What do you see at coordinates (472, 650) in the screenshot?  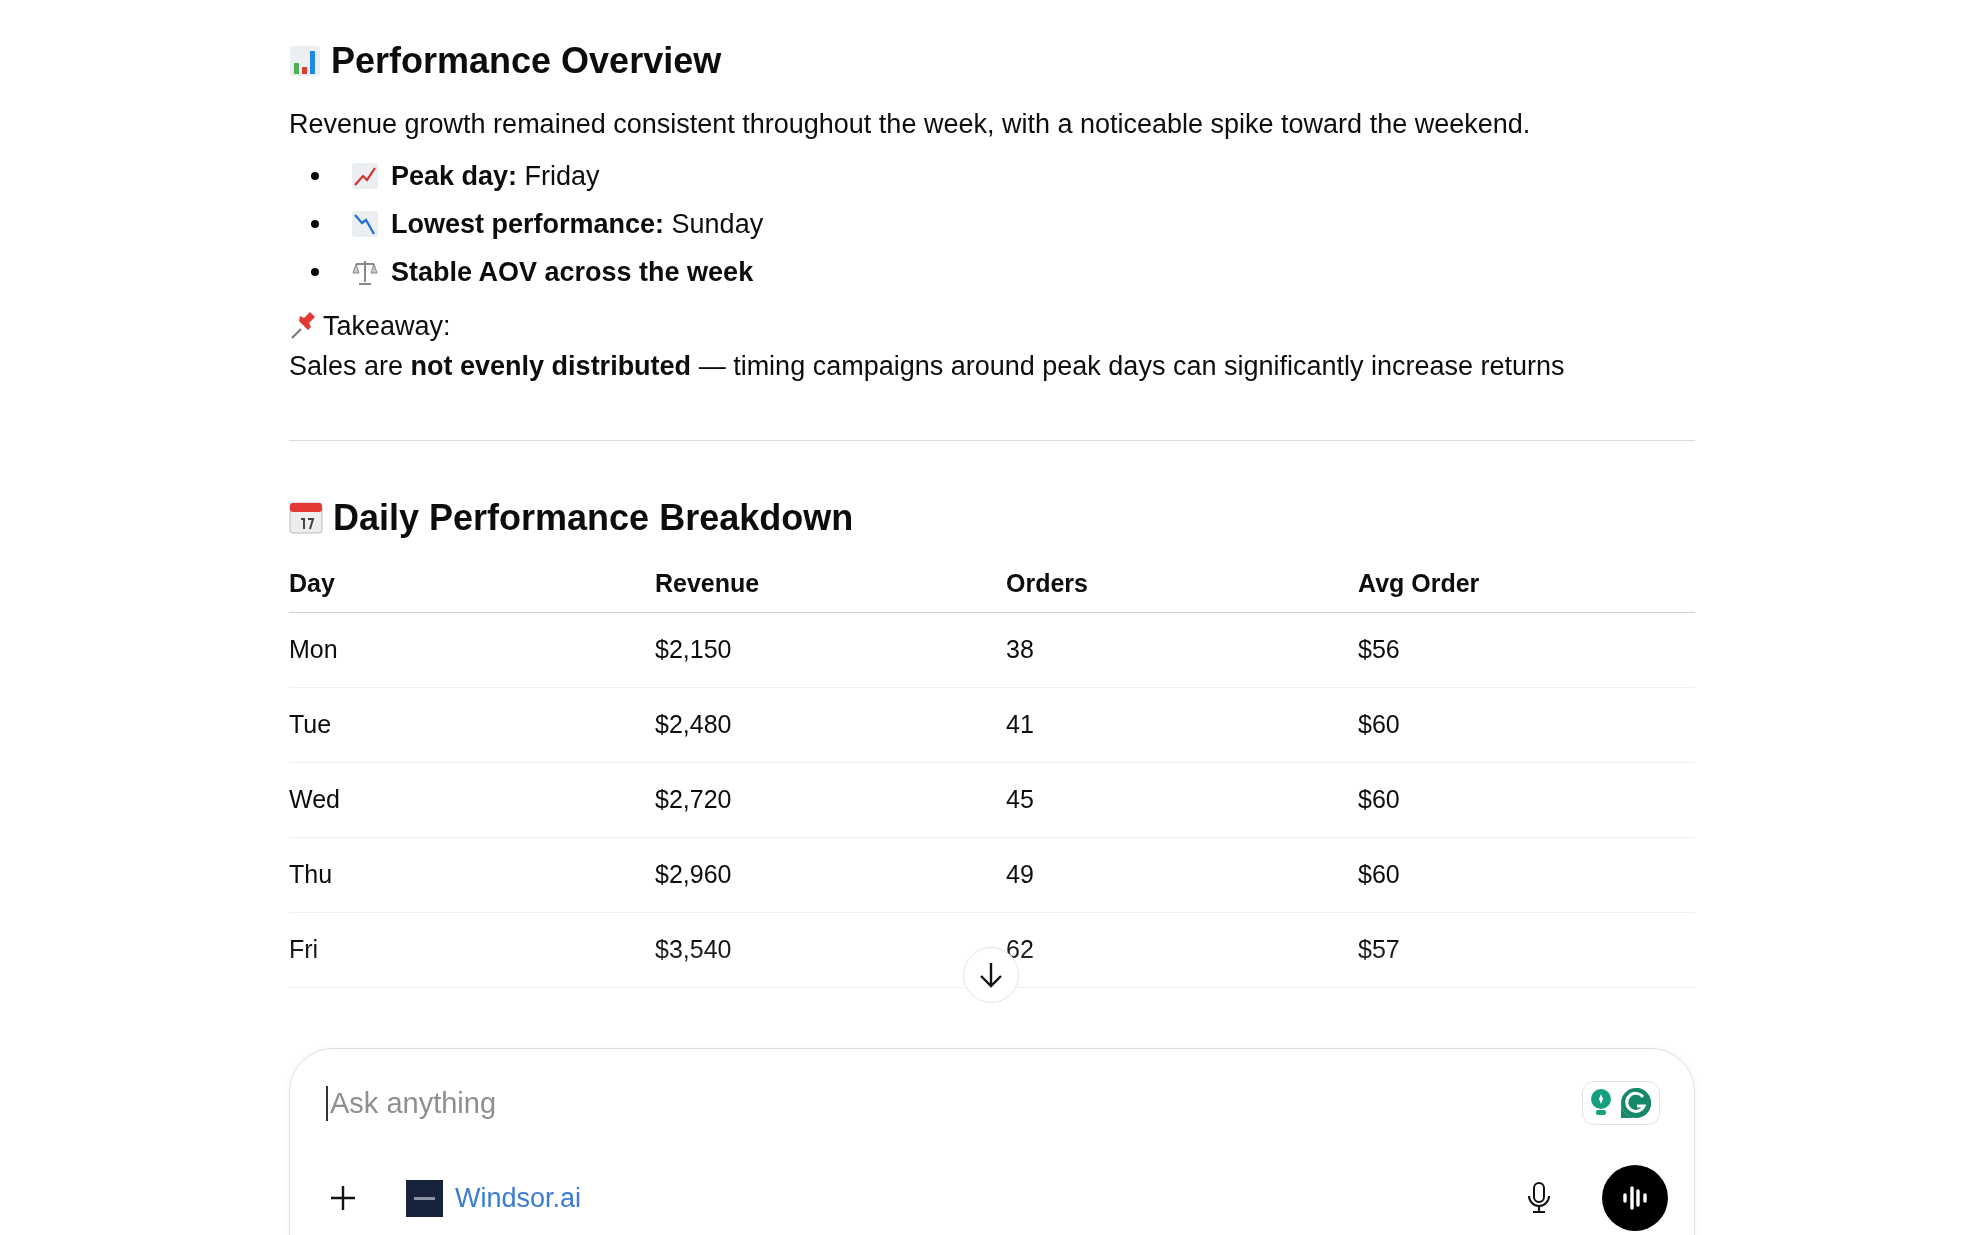 I see `table-cell: Mon` at bounding box center [472, 650].